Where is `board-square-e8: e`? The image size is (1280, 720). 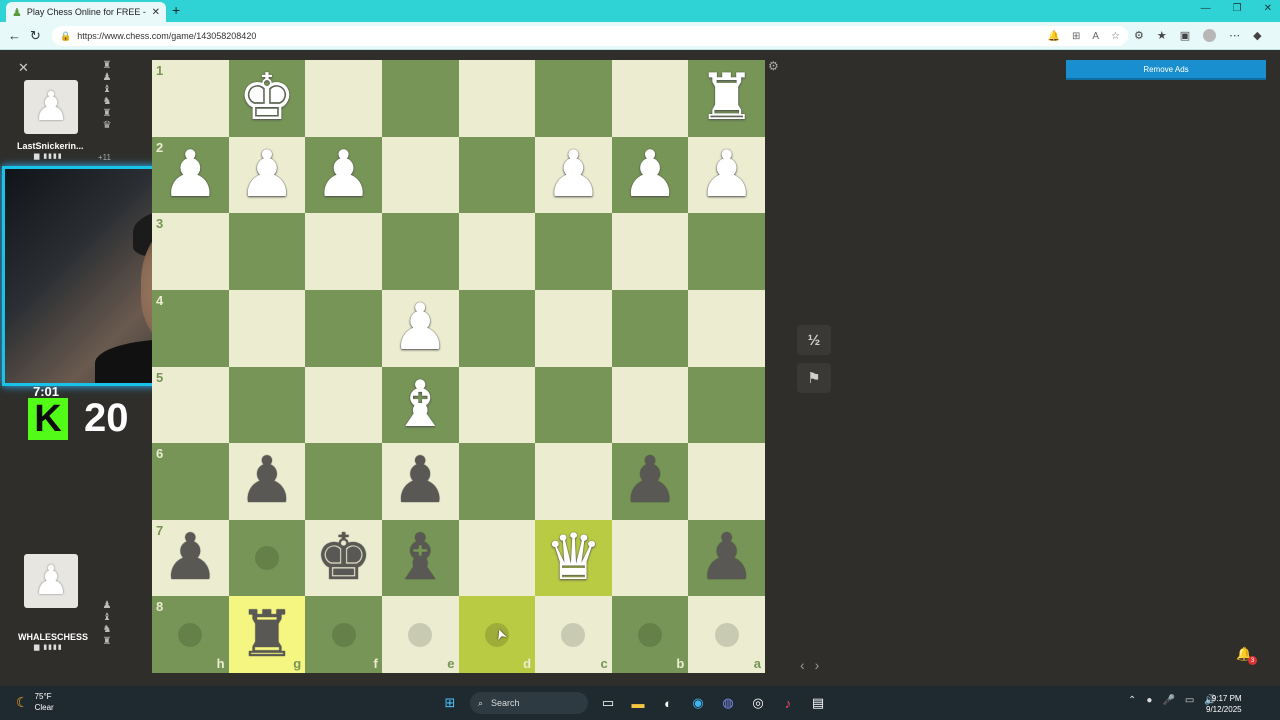
board-square-e8: e is located at coordinates (420, 634).